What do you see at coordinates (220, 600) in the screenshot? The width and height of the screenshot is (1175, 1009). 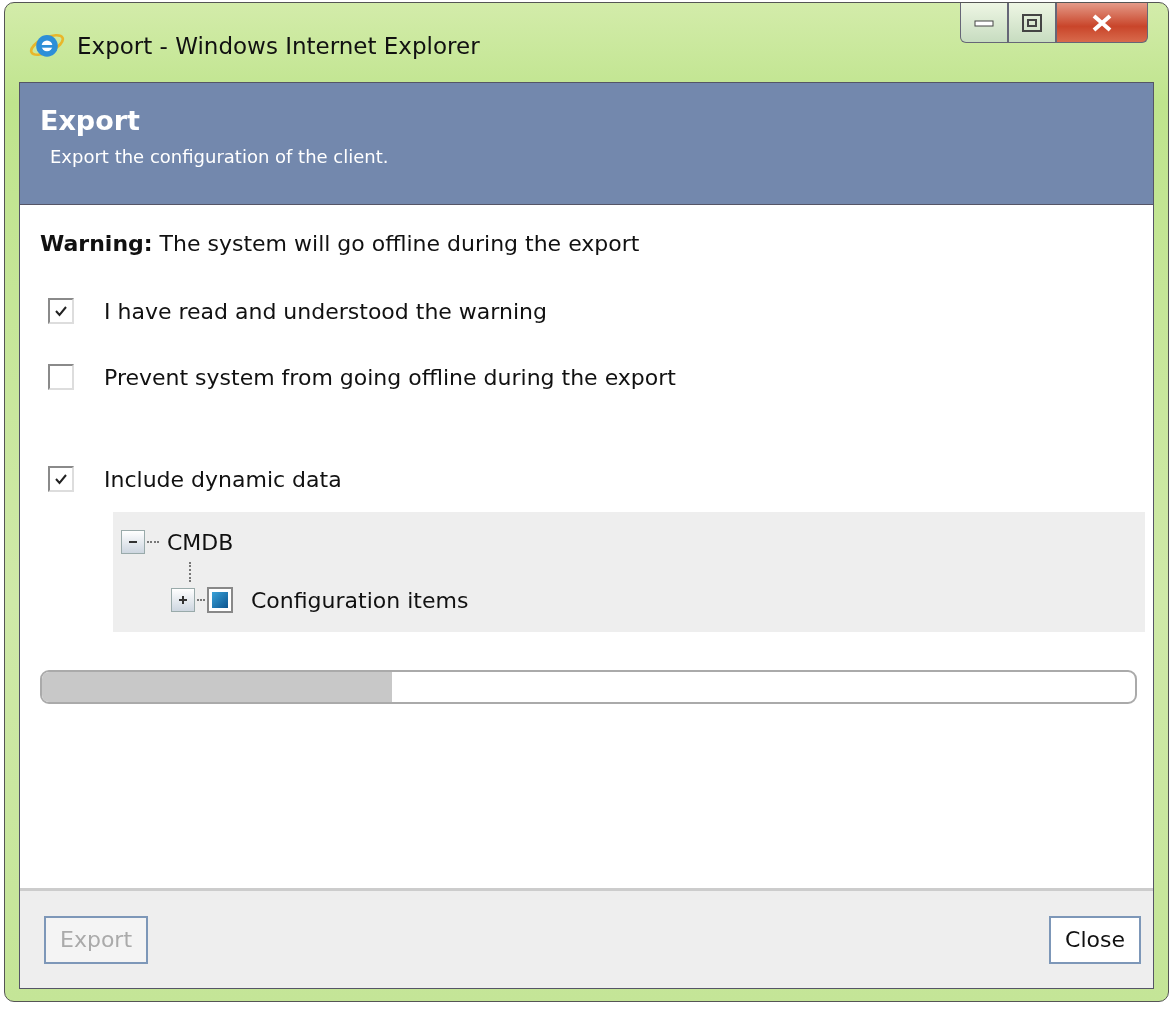 I see `square-node-icon` at bounding box center [220, 600].